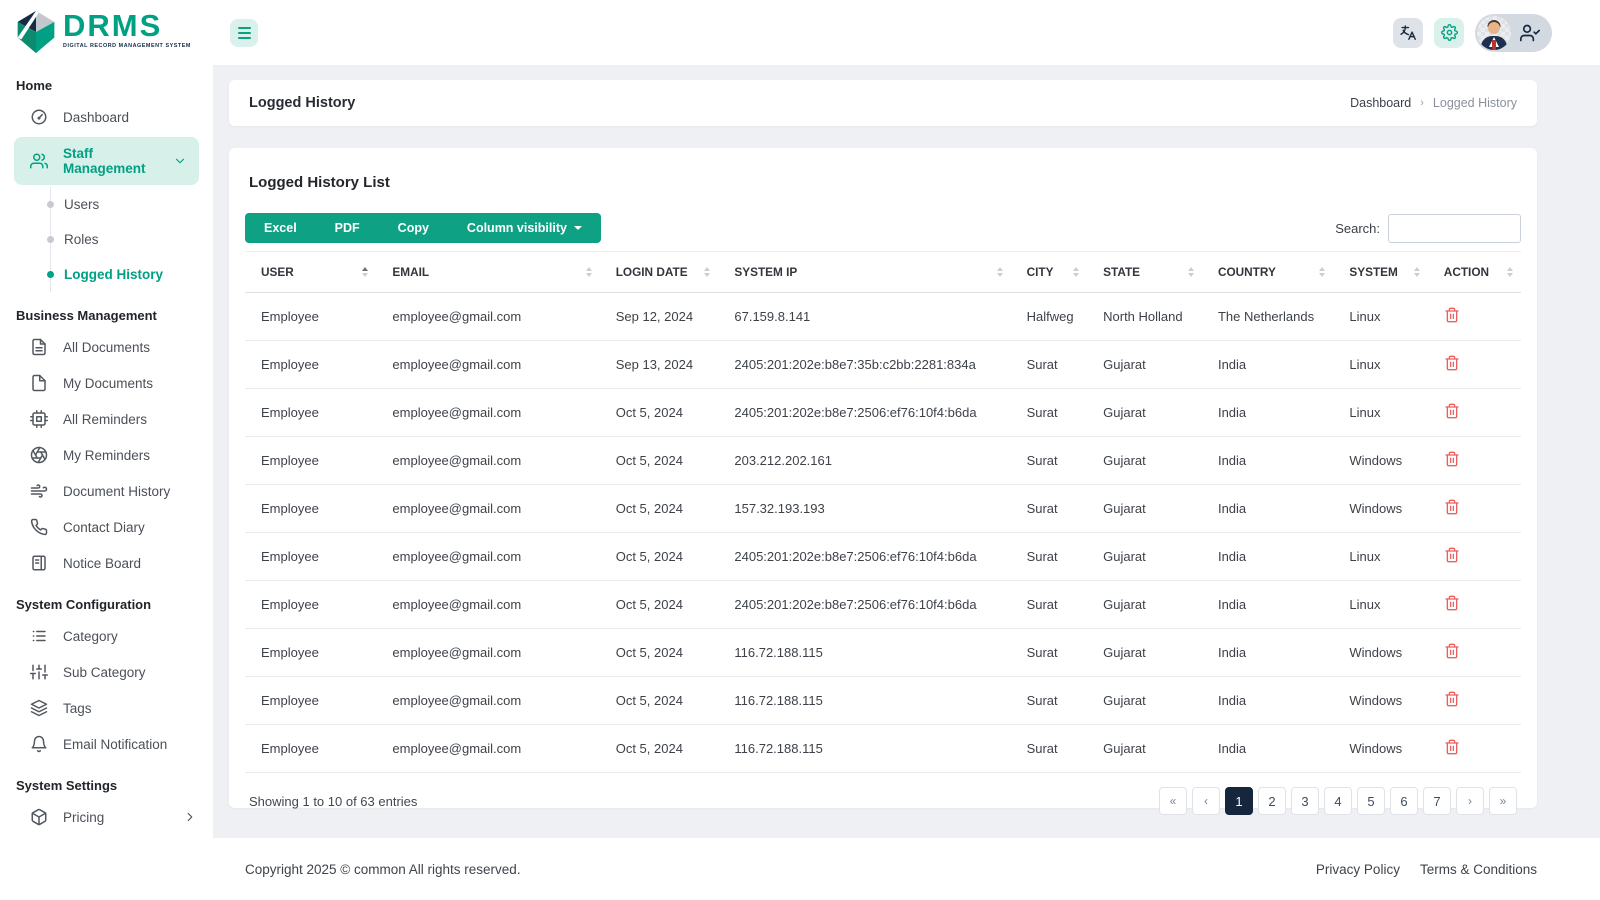 This screenshot has width=1600, height=900. What do you see at coordinates (1408, 32) in the screenshot?
I see `translate-button` at bounding box center [1408, 32].